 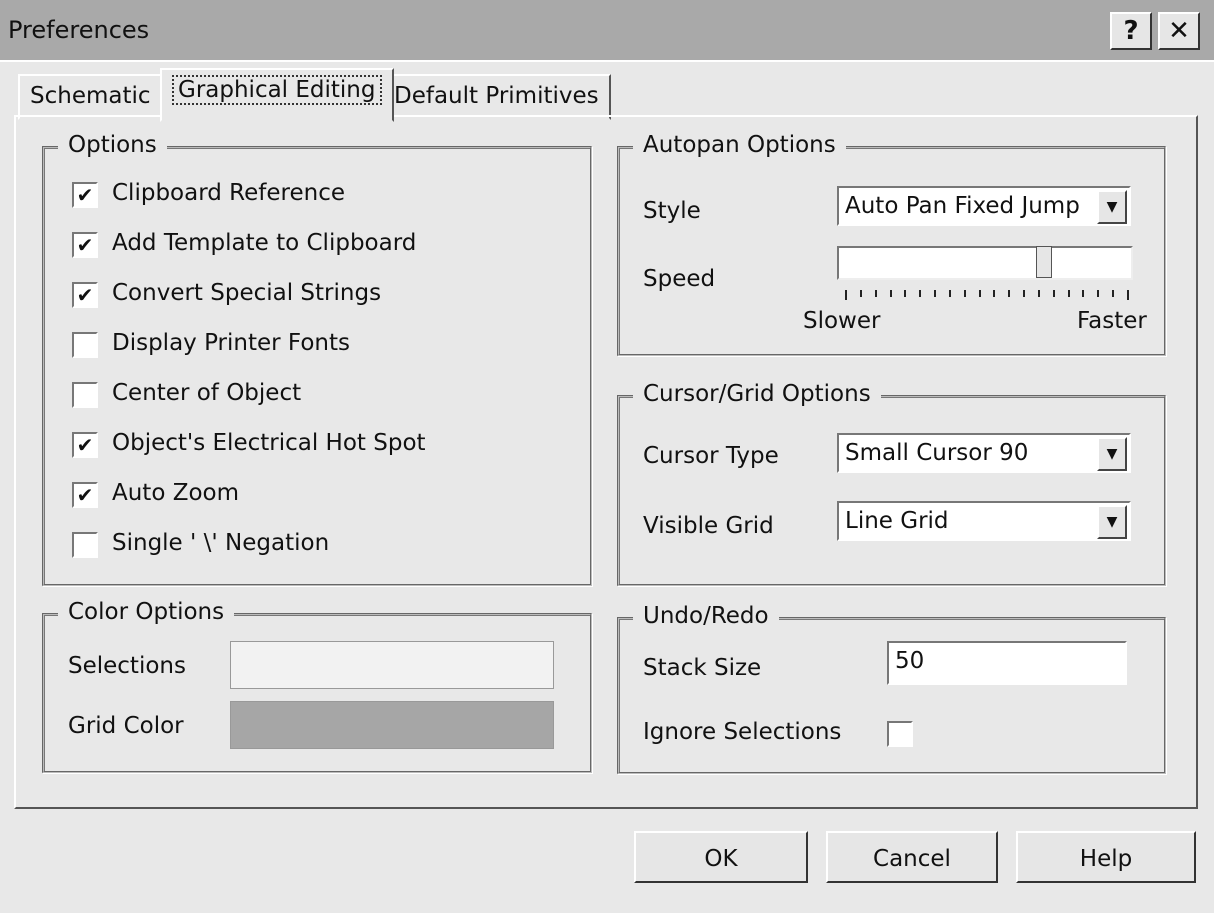 I want to click on option-label: Display Printer Fonts, so click(x=231, y=343).